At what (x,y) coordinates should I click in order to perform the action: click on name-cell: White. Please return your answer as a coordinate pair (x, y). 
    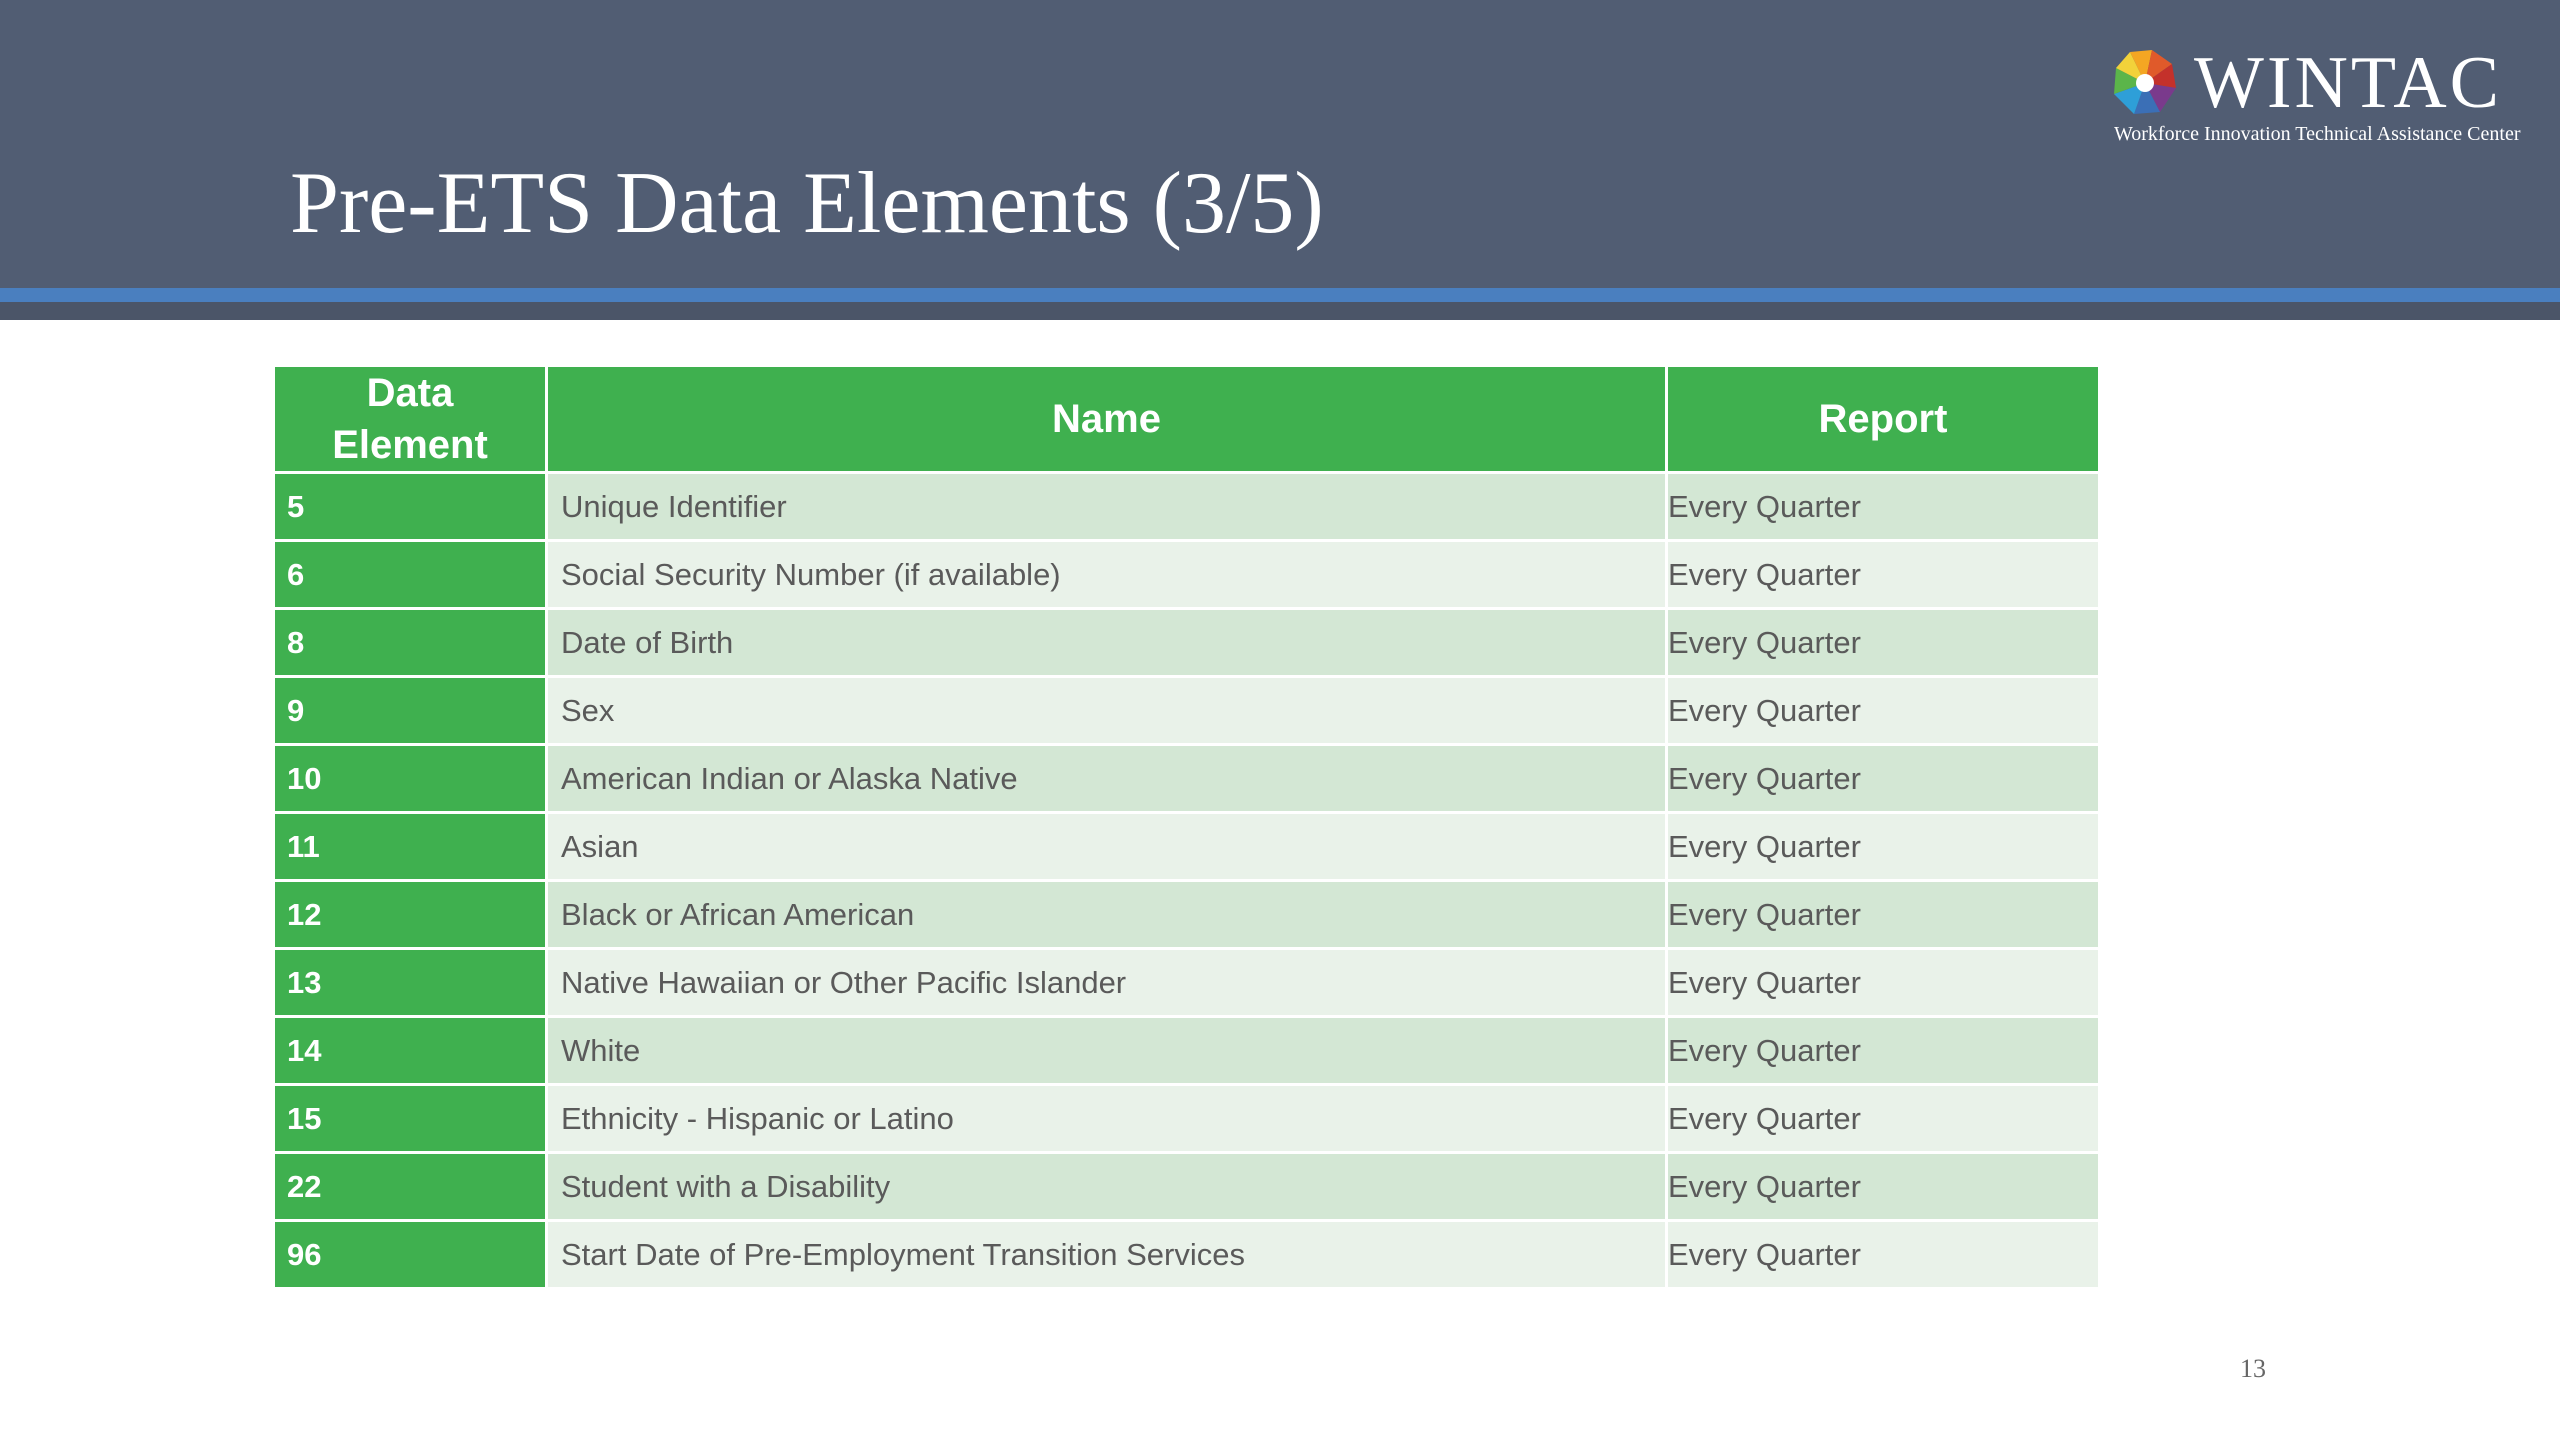
    Looking at the image, I should click on (1106, 1050).